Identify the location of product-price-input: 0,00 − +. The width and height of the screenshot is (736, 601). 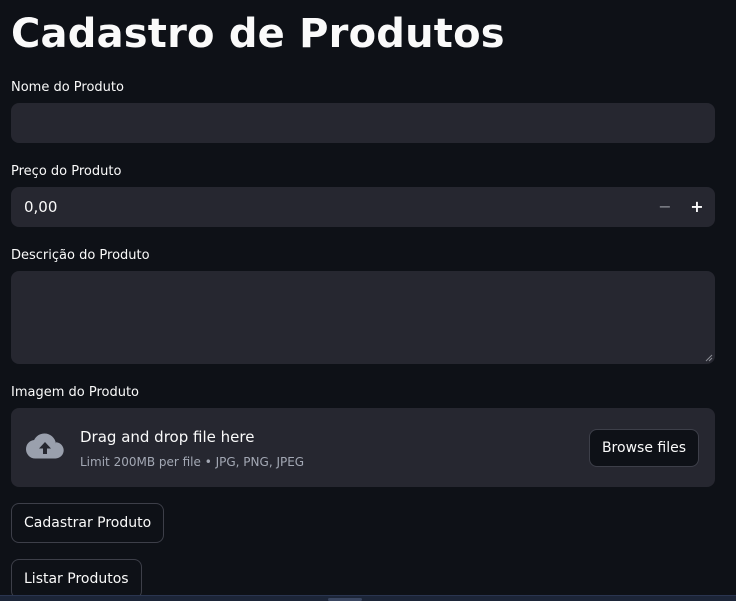
(363, 207).